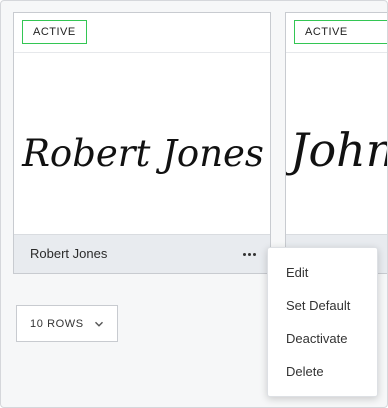  I want to click on signature-text: Robert Jones, so click(142, 153).